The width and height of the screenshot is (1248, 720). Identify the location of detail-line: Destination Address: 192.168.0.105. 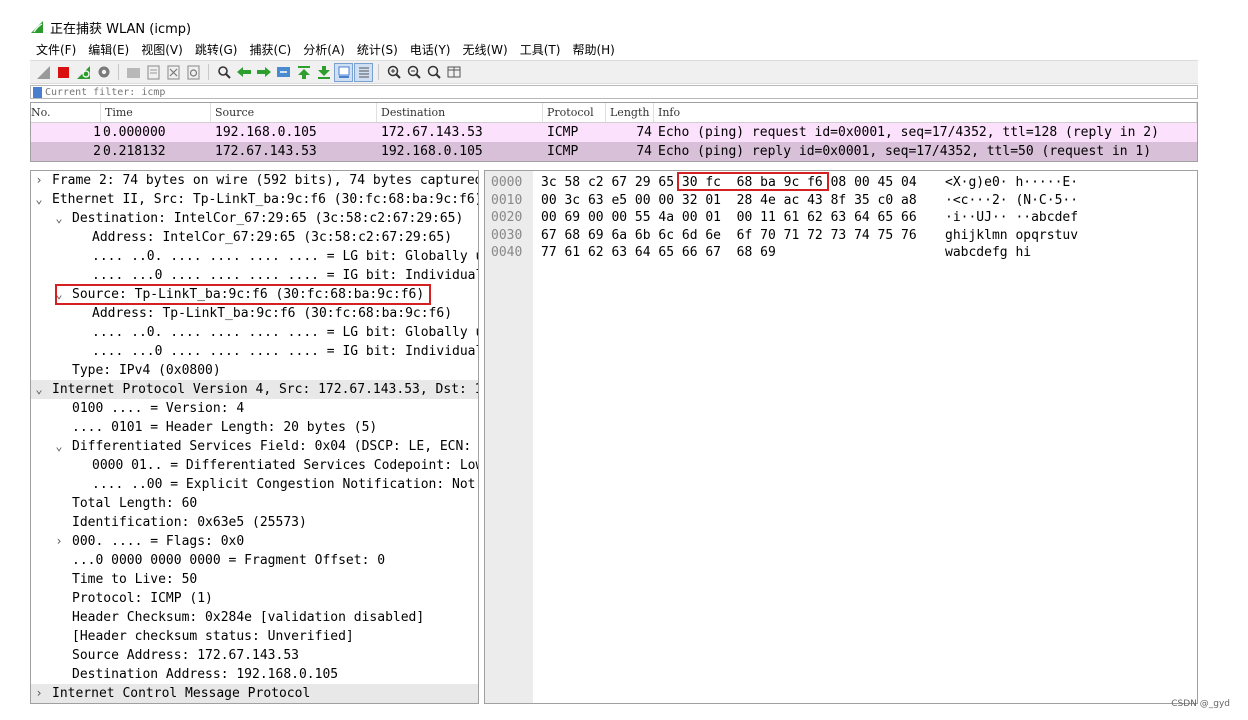
(254, 674).